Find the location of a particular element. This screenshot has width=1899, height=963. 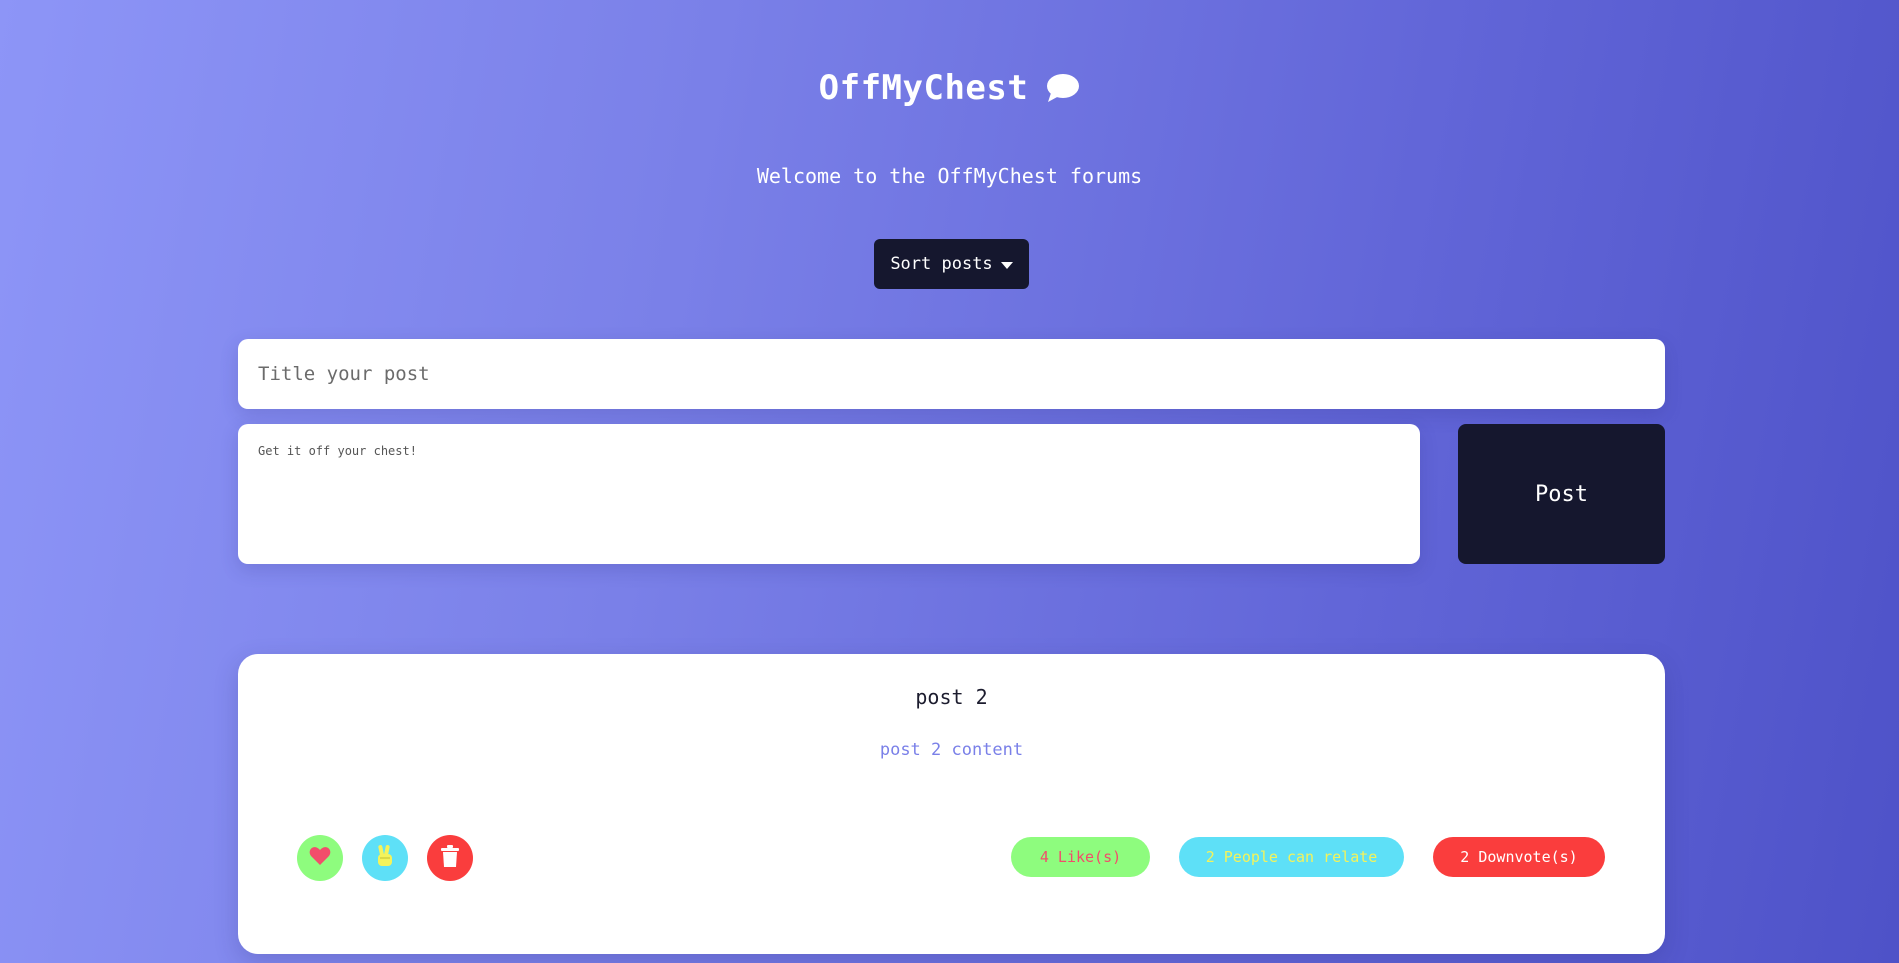

post-title-input is located at coordinates (951, 374).